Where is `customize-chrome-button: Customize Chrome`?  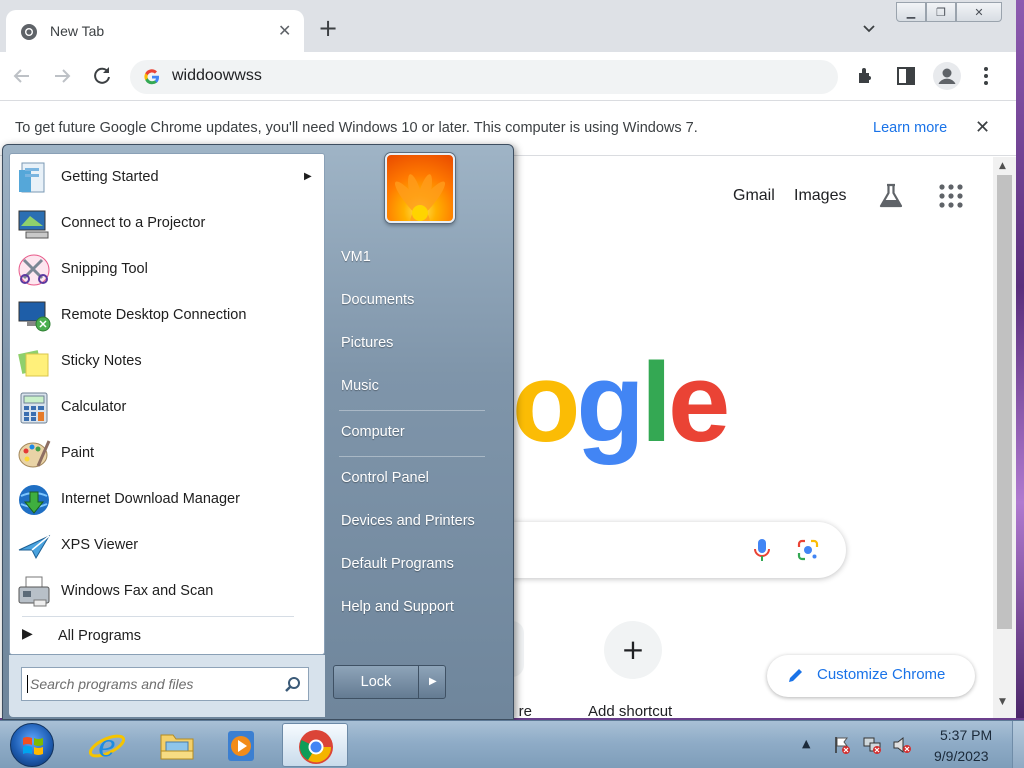
customize-chrome-button: Customize Chrome is located at coordinates (871, 676).